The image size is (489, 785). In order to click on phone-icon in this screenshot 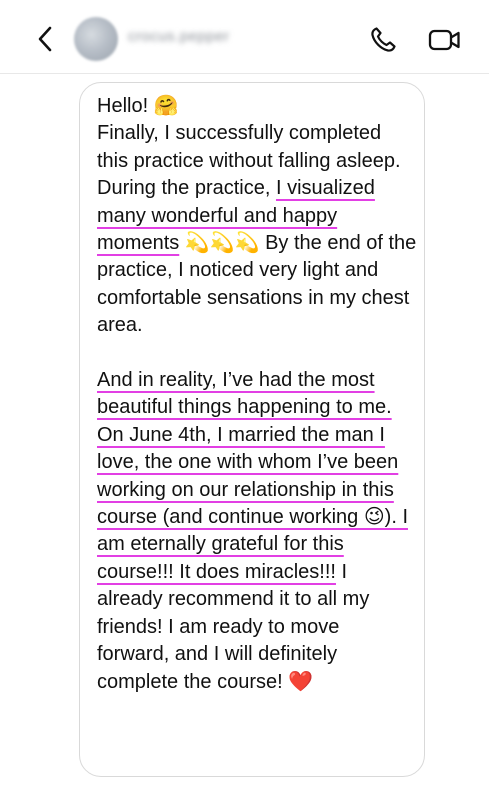, I will do `click(383, 39)`.